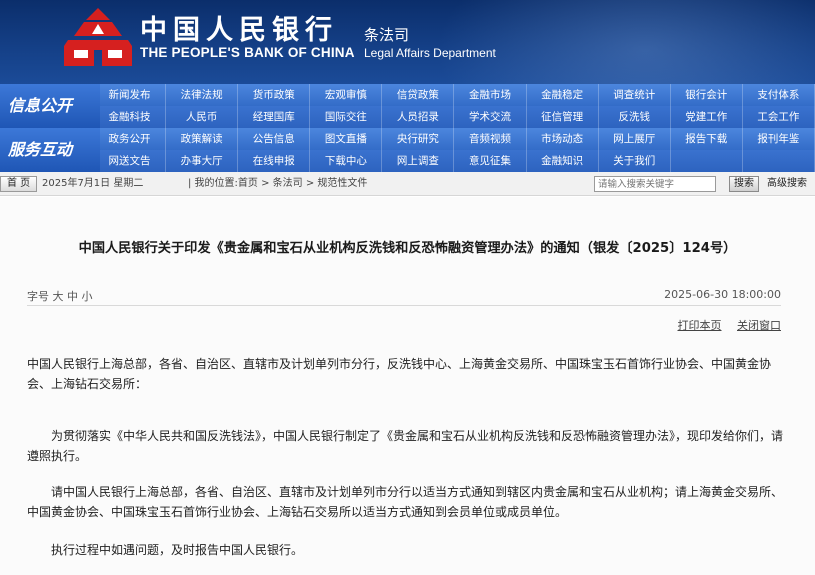  Describe the element at coordinates (707, 95) in the screenshot. I see `nav-item: 银行会计` at that location.